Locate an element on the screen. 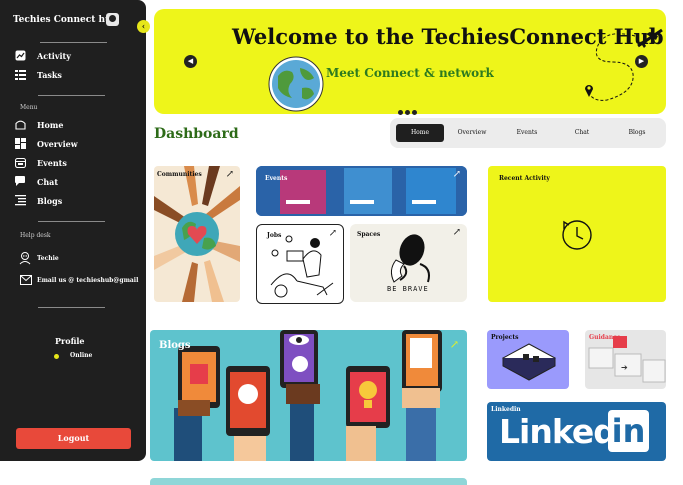  logout-button: Logout is located at coordinates (73, 438).